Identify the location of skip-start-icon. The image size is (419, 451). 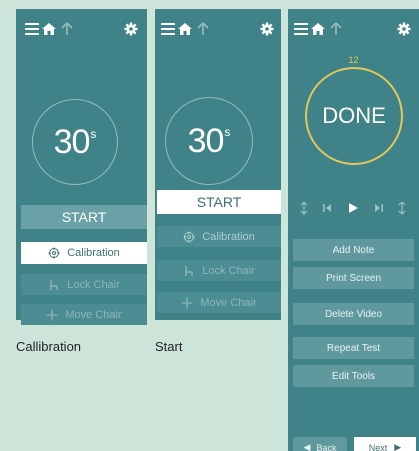
(304, 208).